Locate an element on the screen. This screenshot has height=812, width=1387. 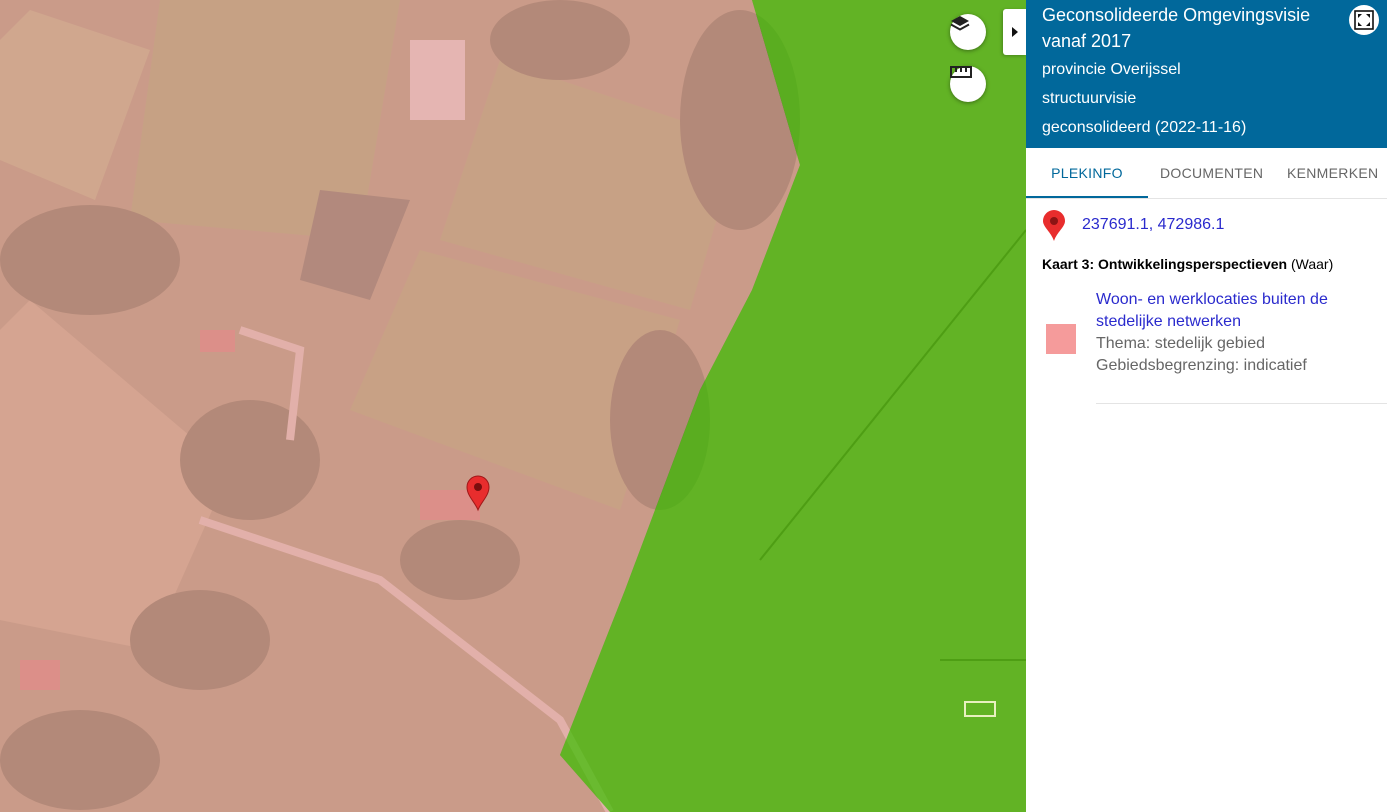
legend-swatch is located at coordinates (1061, 339).